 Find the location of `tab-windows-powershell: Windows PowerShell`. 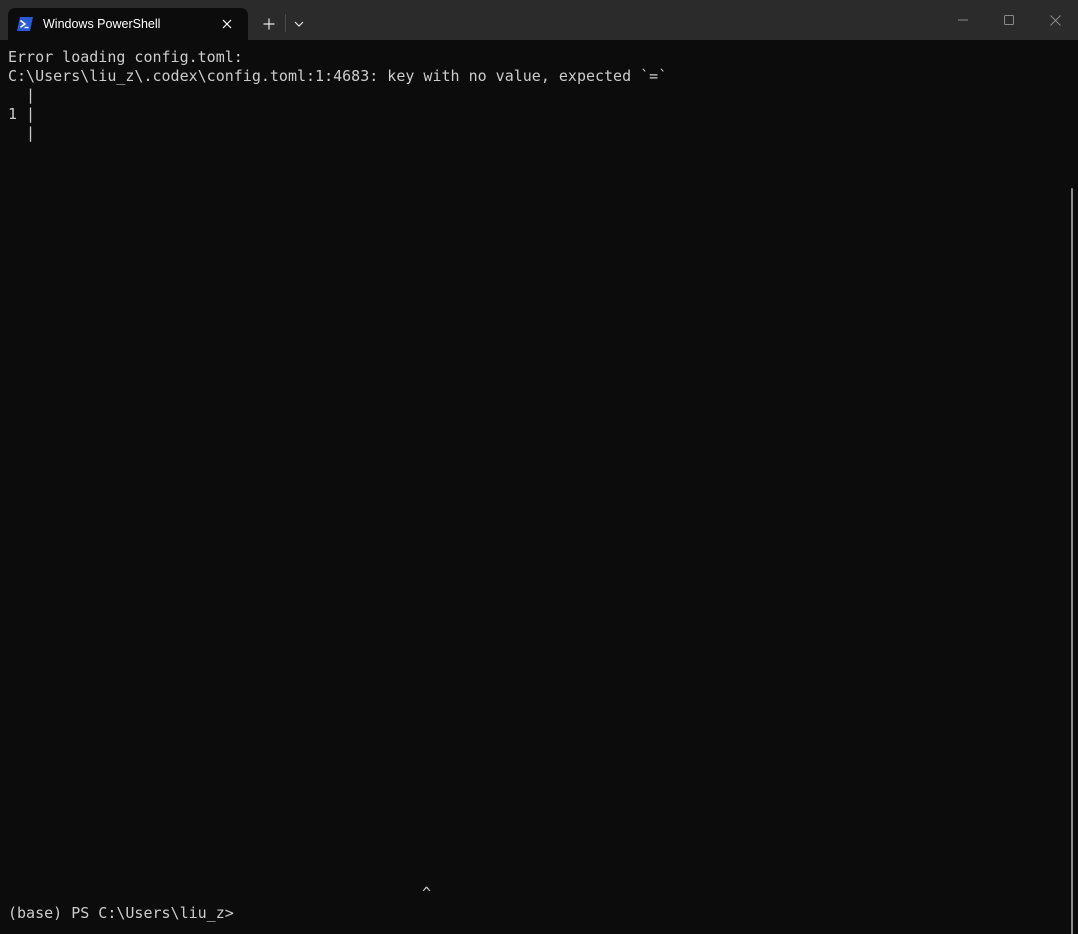

tab-windows-powershell: Windows PowerShell is located at coordinates (128, 24).